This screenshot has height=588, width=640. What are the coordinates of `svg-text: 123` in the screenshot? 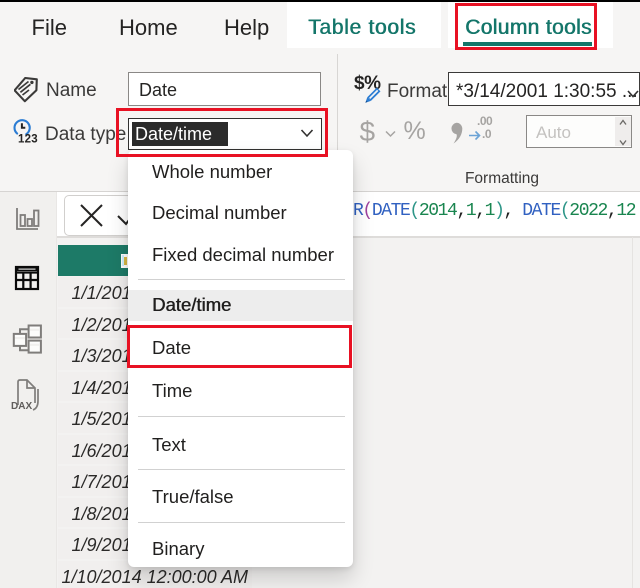 It's located at (28, 140).